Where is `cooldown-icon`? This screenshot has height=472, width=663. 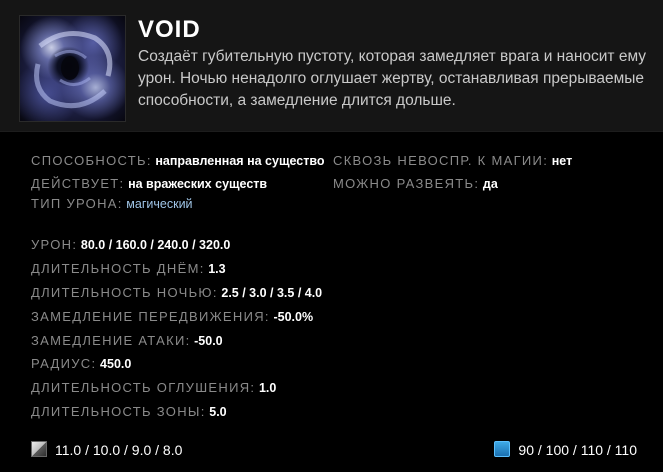 cooldown-icon is located at coordinates (39, 449).